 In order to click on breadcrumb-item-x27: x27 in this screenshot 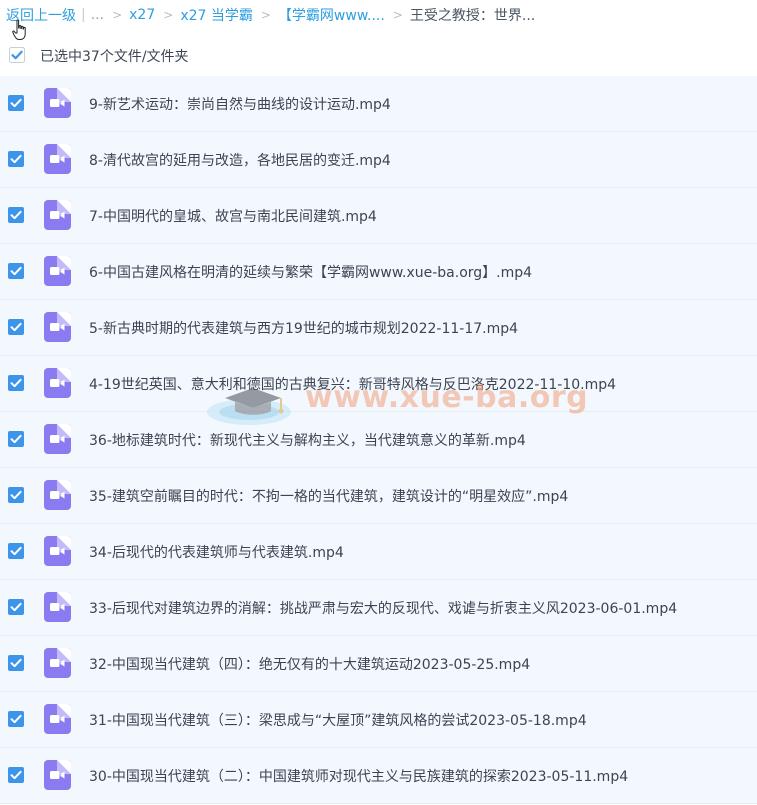, I will do `click(142, 15)`.